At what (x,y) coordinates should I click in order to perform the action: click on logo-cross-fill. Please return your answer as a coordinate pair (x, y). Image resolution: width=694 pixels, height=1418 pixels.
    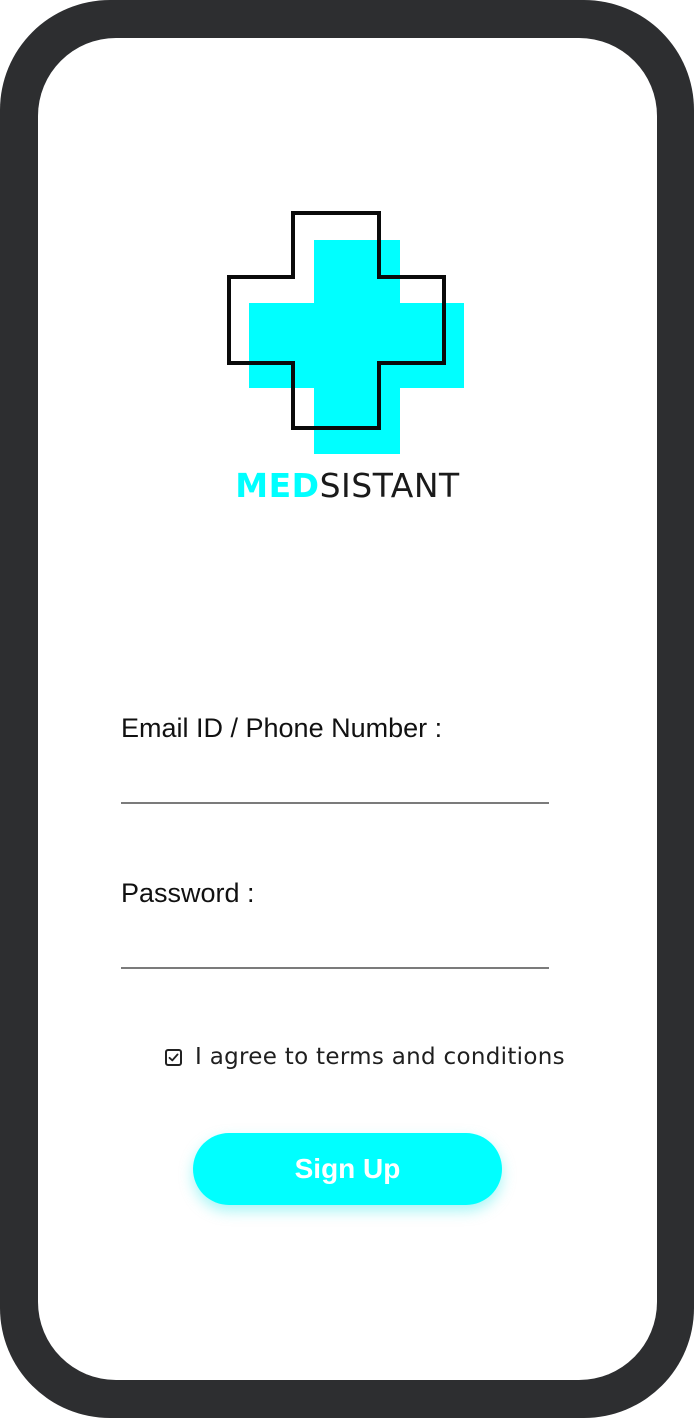
    Looking at the image, I should click on (356, 347).